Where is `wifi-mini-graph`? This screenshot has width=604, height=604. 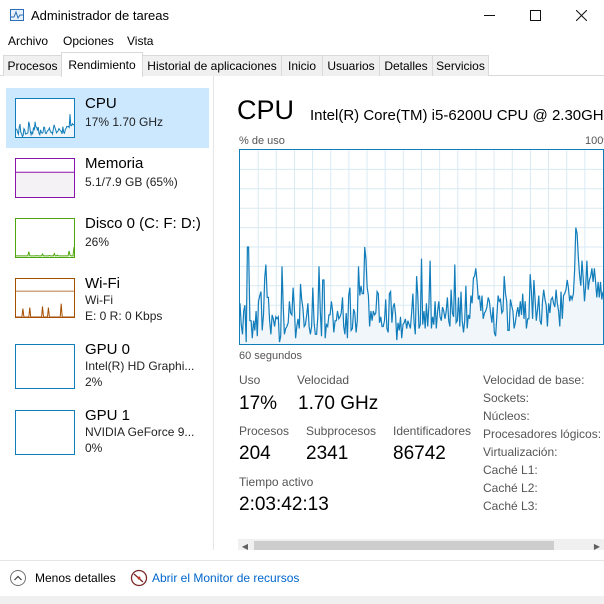
wifi-mini-graph is located at coordinates (45, 298).